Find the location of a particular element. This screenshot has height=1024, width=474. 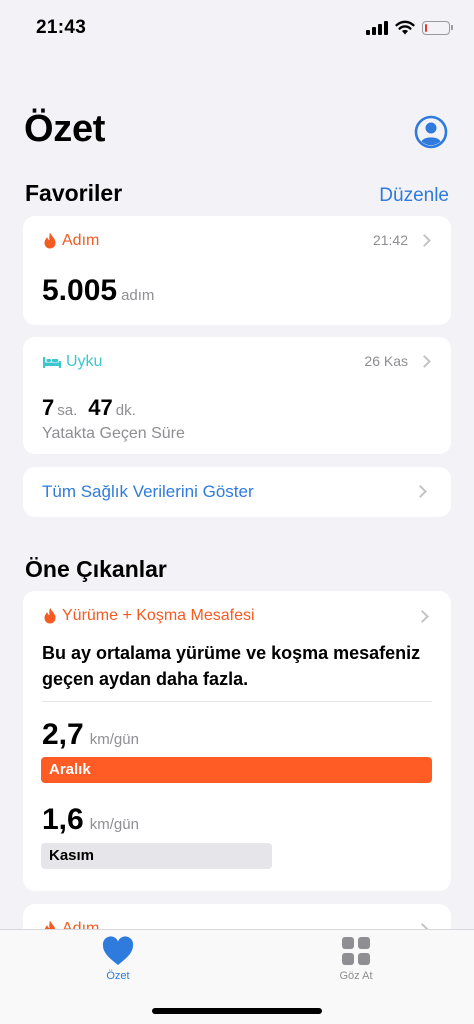

cellular-signal-icon is located at coordinates (377, 27).